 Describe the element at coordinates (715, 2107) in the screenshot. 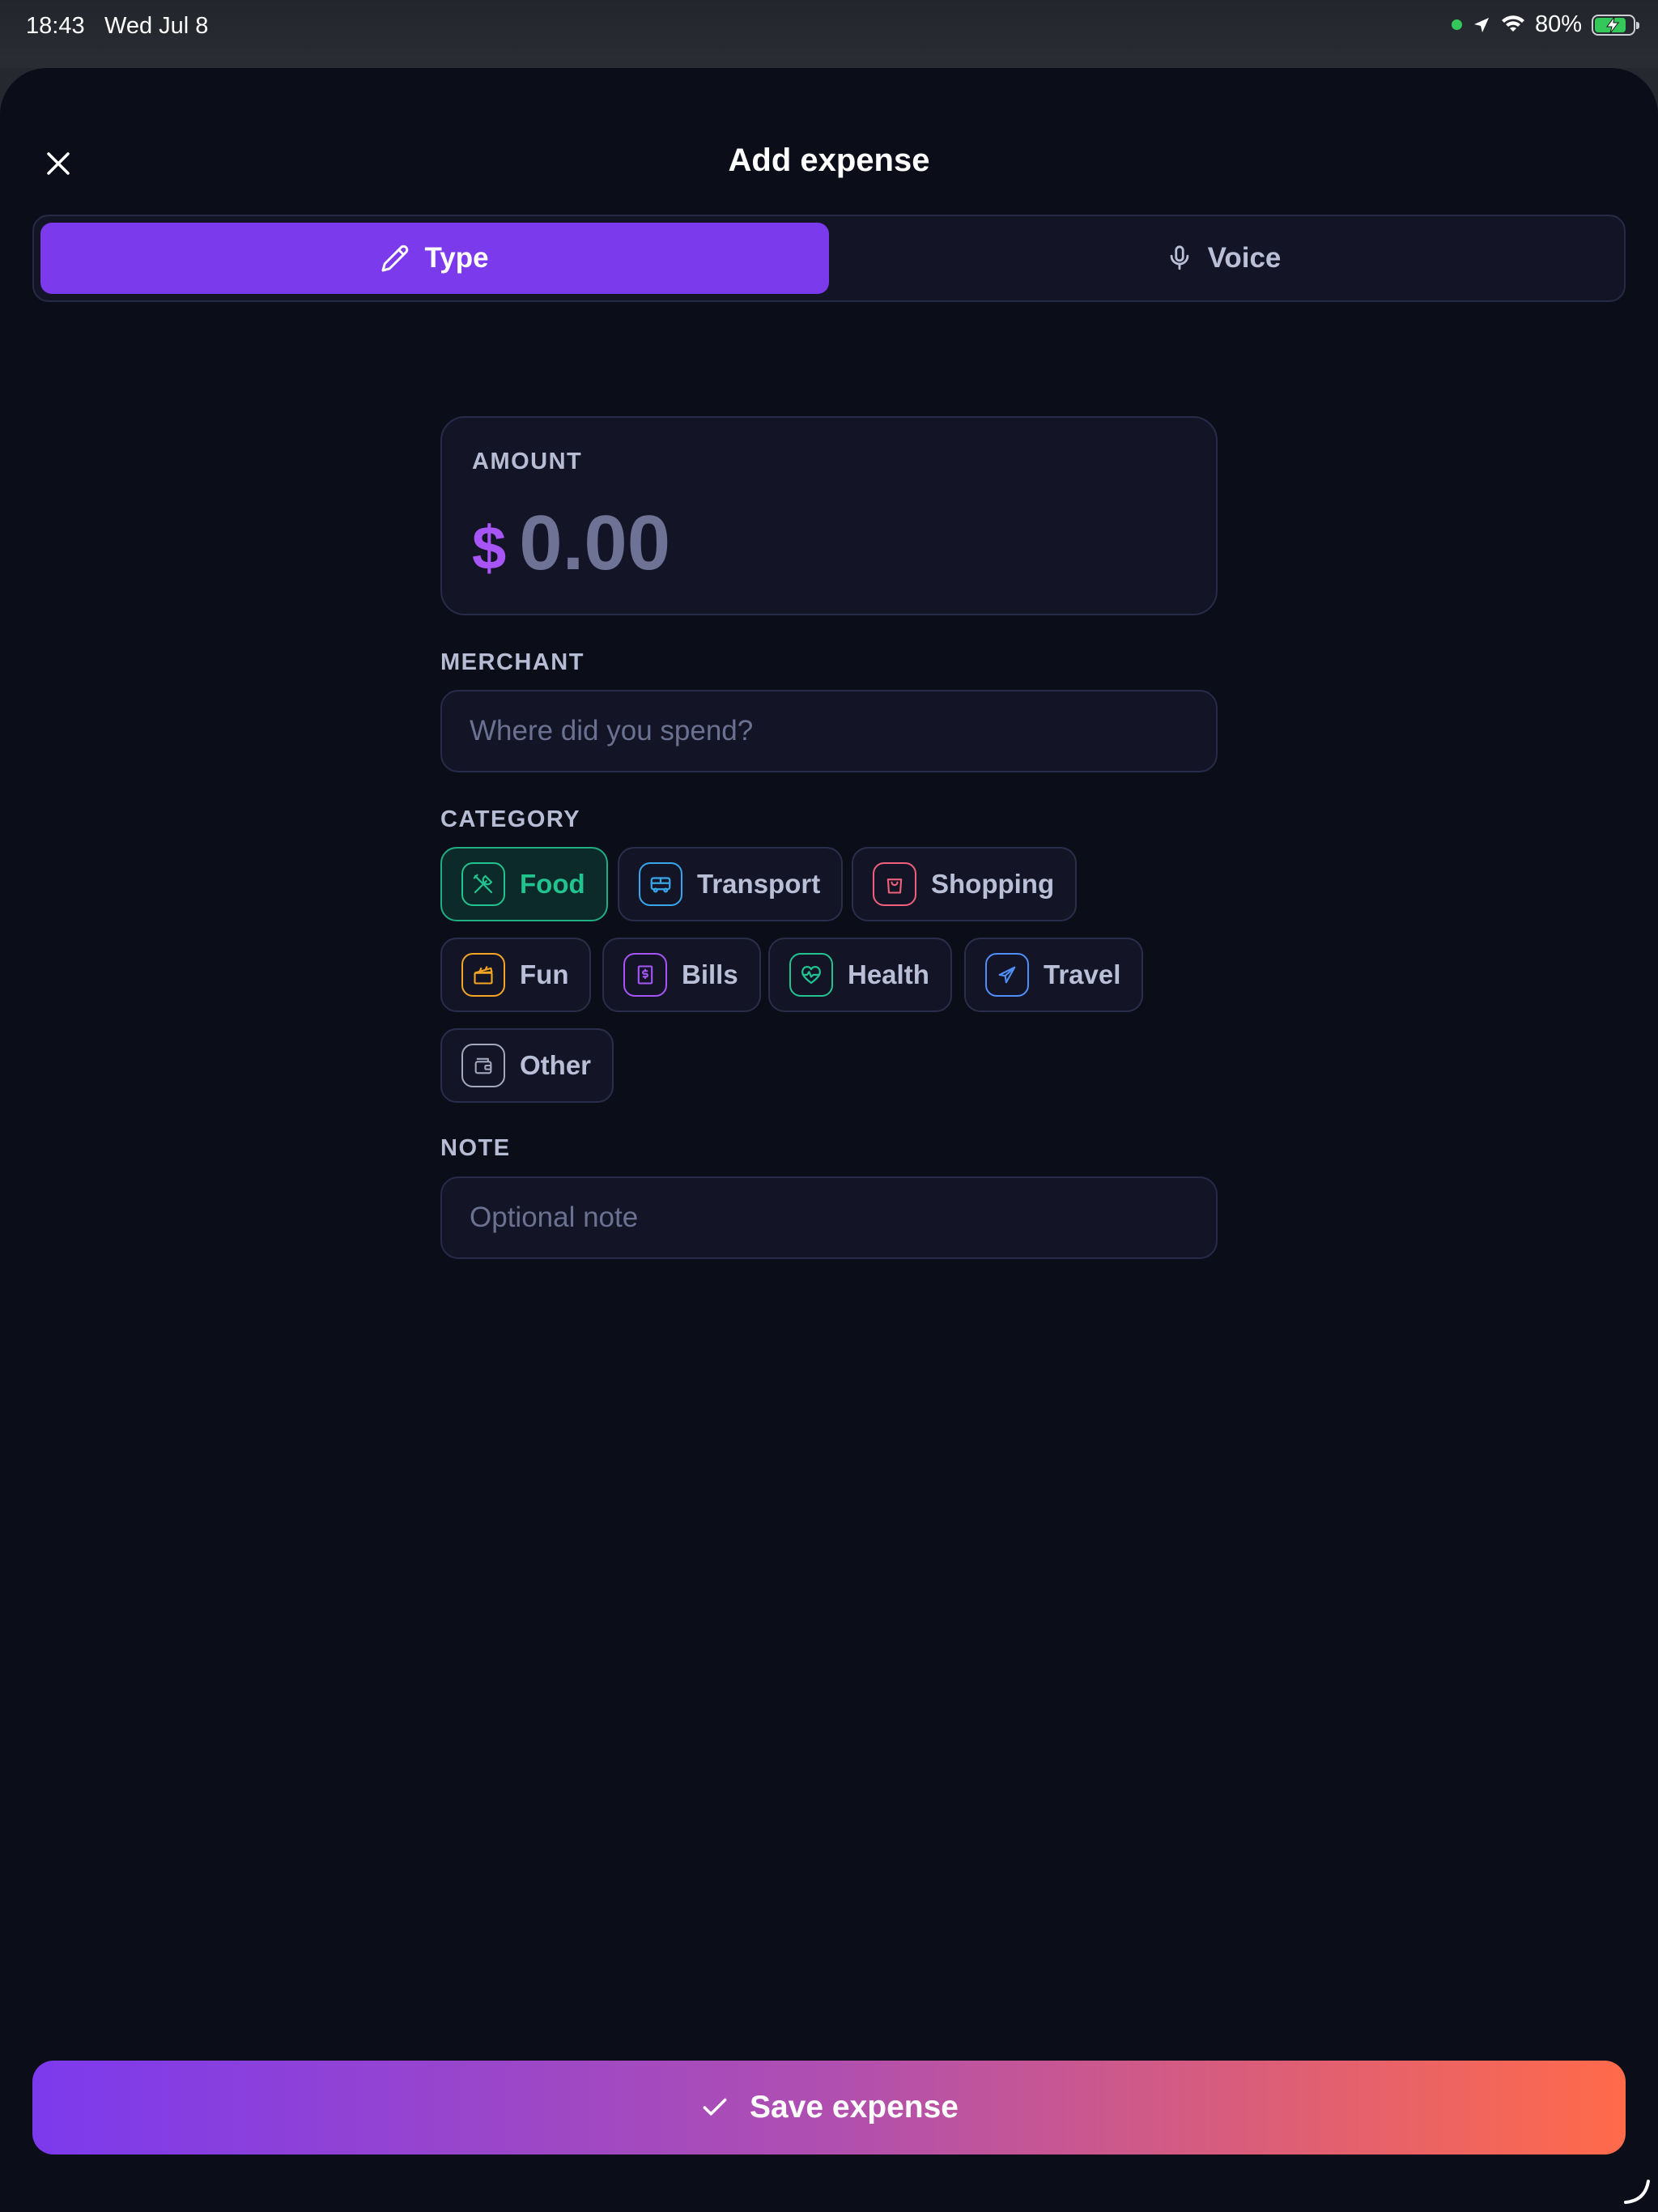

I see `check-icon` at that location.